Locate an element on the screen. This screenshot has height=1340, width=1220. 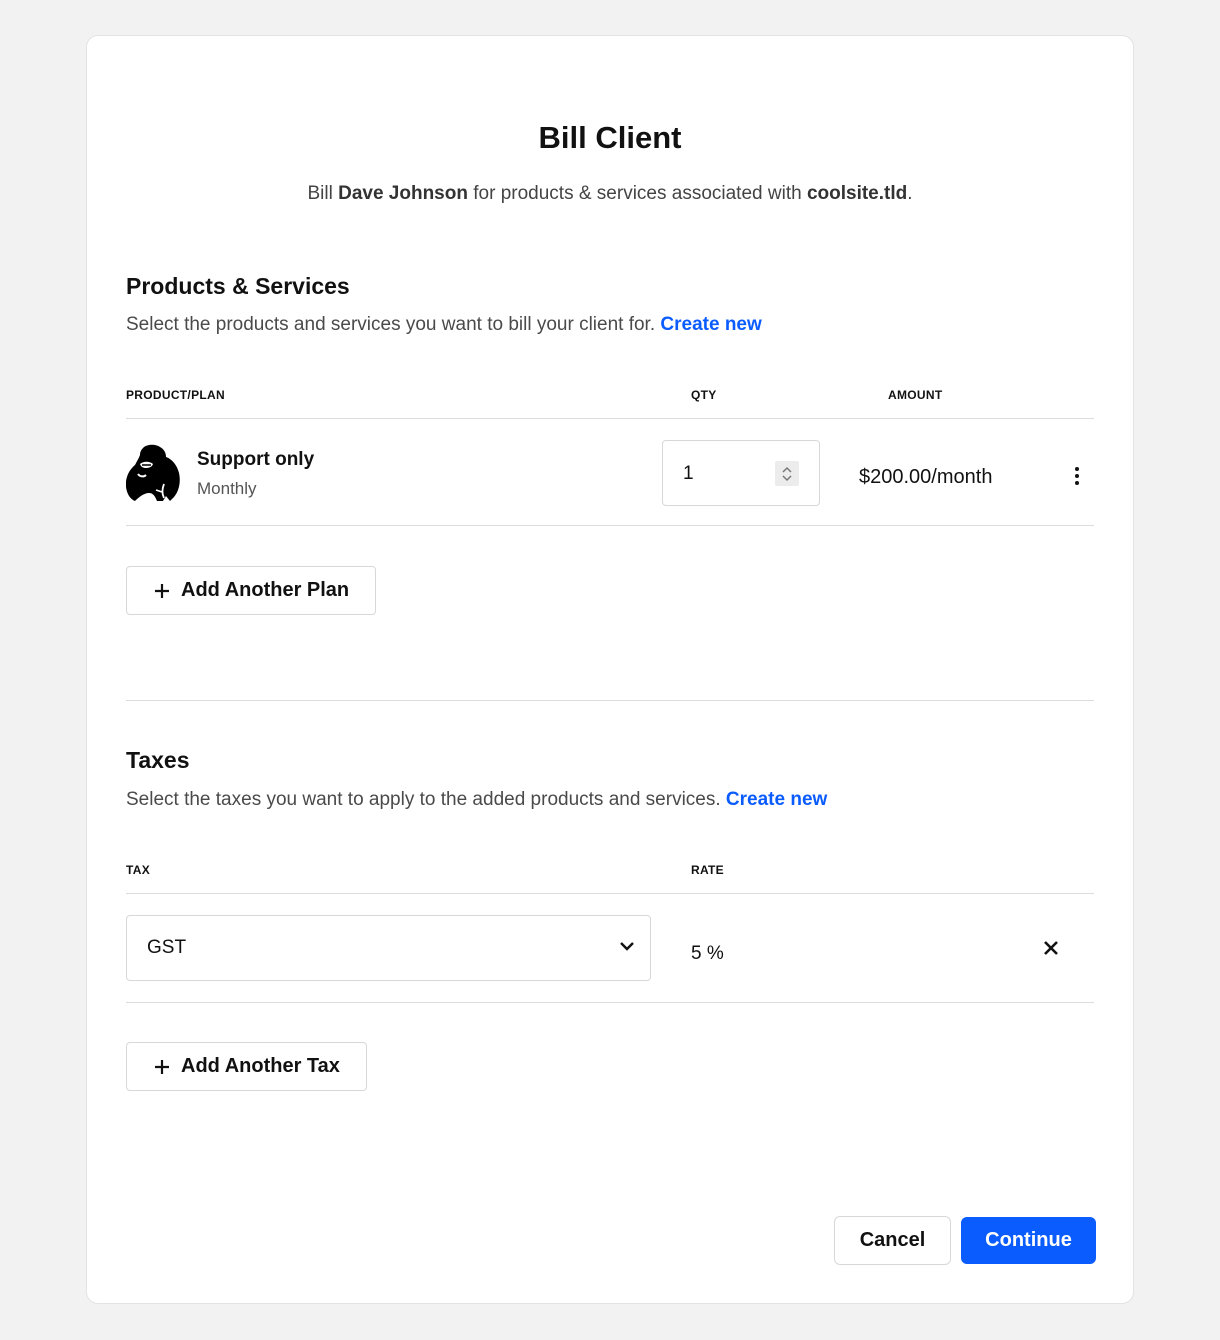
close-icon is located at coordinates (1051, 948).